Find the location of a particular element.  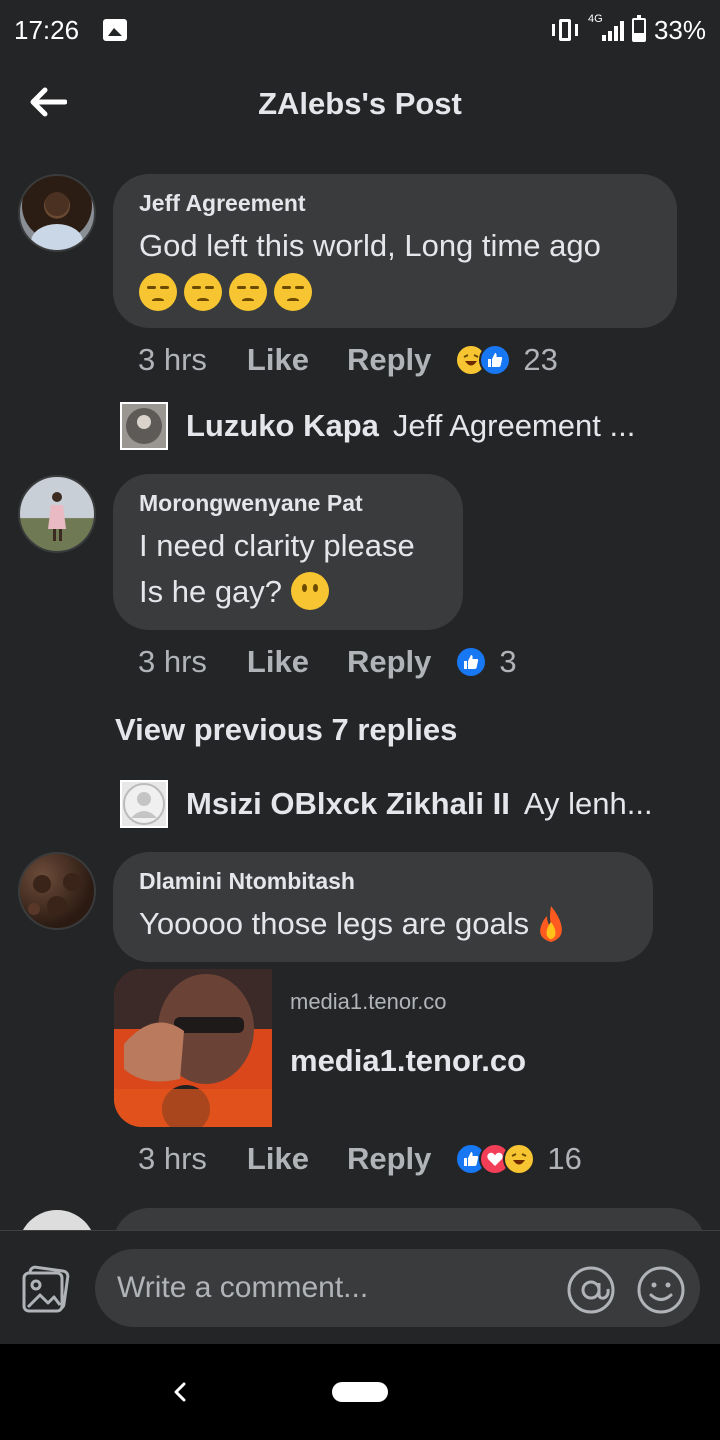

link-preview-card: media1.tenor.co media1.tenor.co is located at coordinates (374, 1048).